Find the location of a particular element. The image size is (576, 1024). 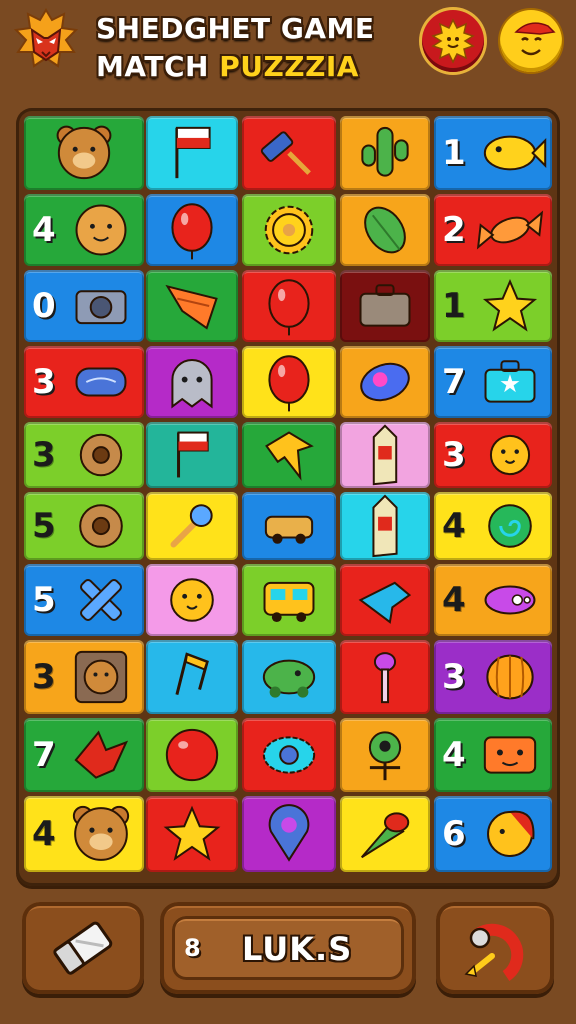

subtitle-accent: PUZZZIA is located at coordinates (289, 66).